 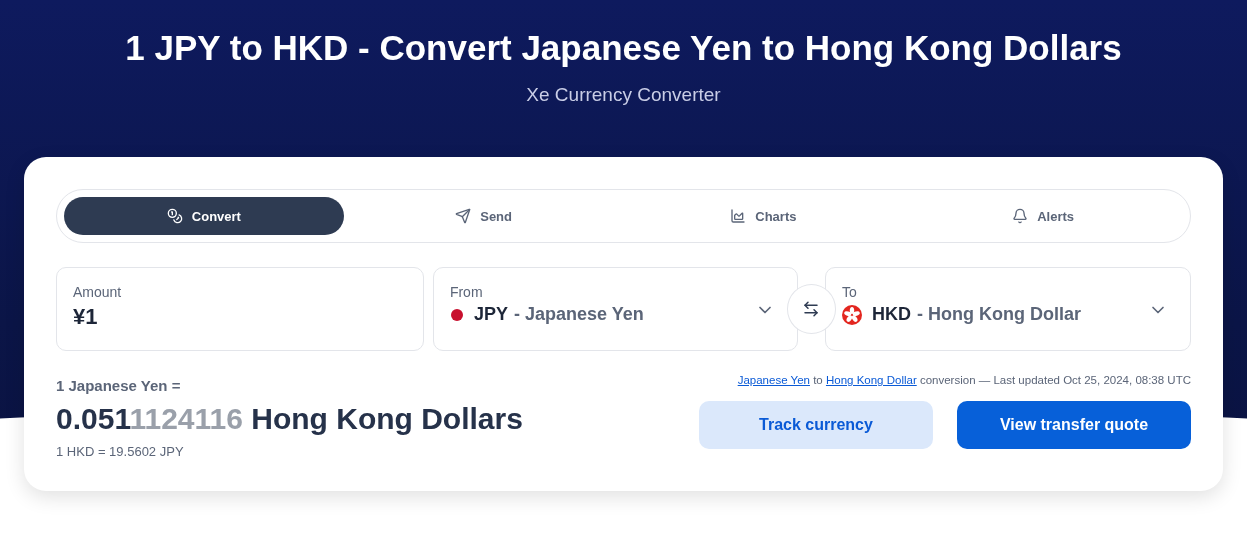 I want to click on field-label: To, so click(x=850, y=292).